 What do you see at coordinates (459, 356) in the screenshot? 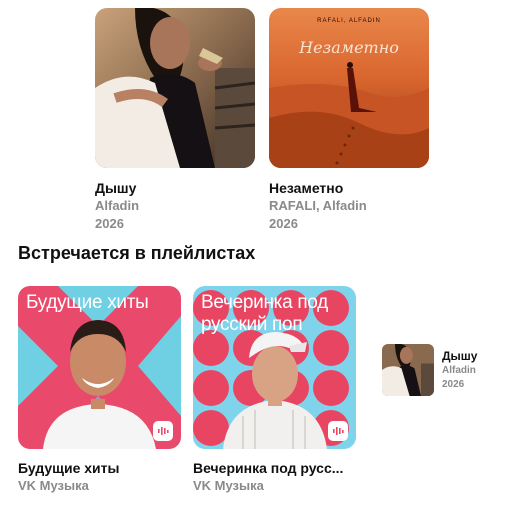
I see `mini-track-title: Дышу` at bounding box center [459, 356].